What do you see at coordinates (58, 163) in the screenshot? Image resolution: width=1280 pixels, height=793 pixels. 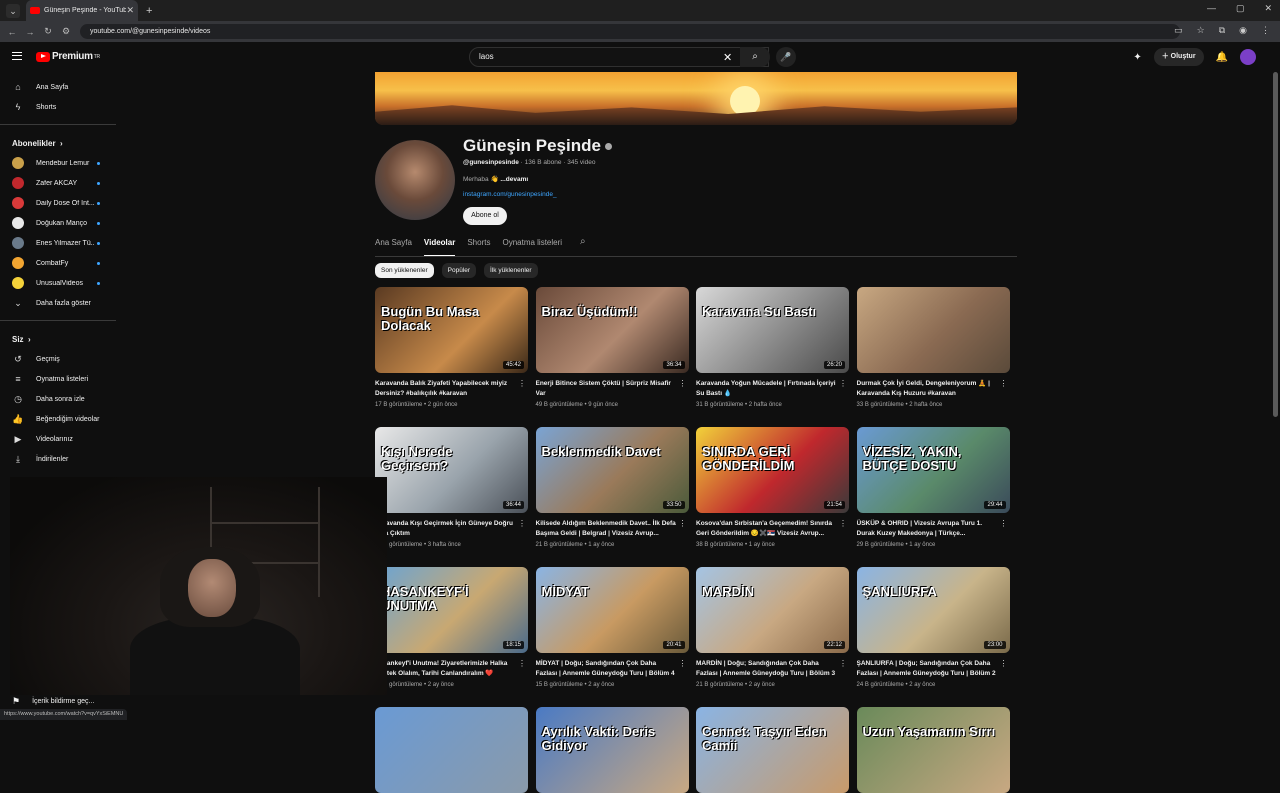 I see `subscription-item: Mendebur Lemur` at bounding box center [58, 163].